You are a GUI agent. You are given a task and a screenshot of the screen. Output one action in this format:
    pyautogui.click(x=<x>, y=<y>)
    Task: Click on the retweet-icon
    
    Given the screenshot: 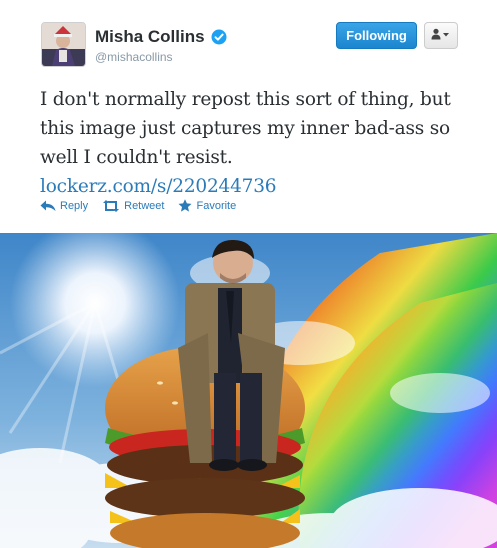 What is the action you would take?
    pyautogui.click(x=111, y=205)
    